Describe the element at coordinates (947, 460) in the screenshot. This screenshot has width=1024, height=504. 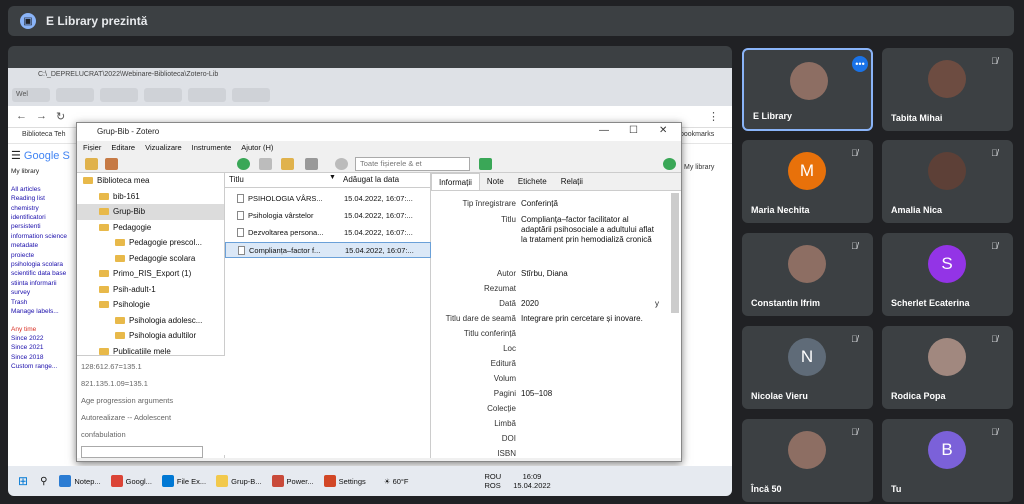
I see `participant-tile: B Tu 🎙̸` at that location.